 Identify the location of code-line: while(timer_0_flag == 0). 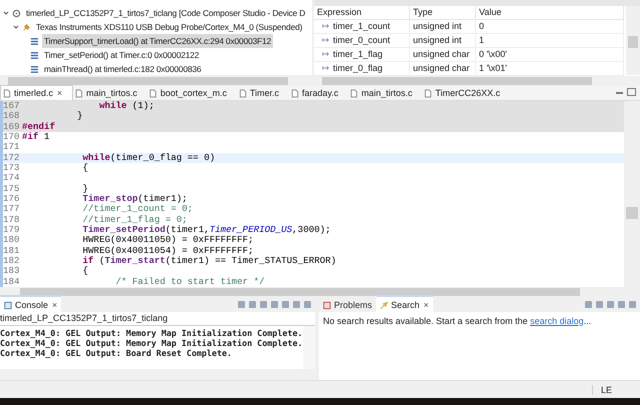
(148, 157).